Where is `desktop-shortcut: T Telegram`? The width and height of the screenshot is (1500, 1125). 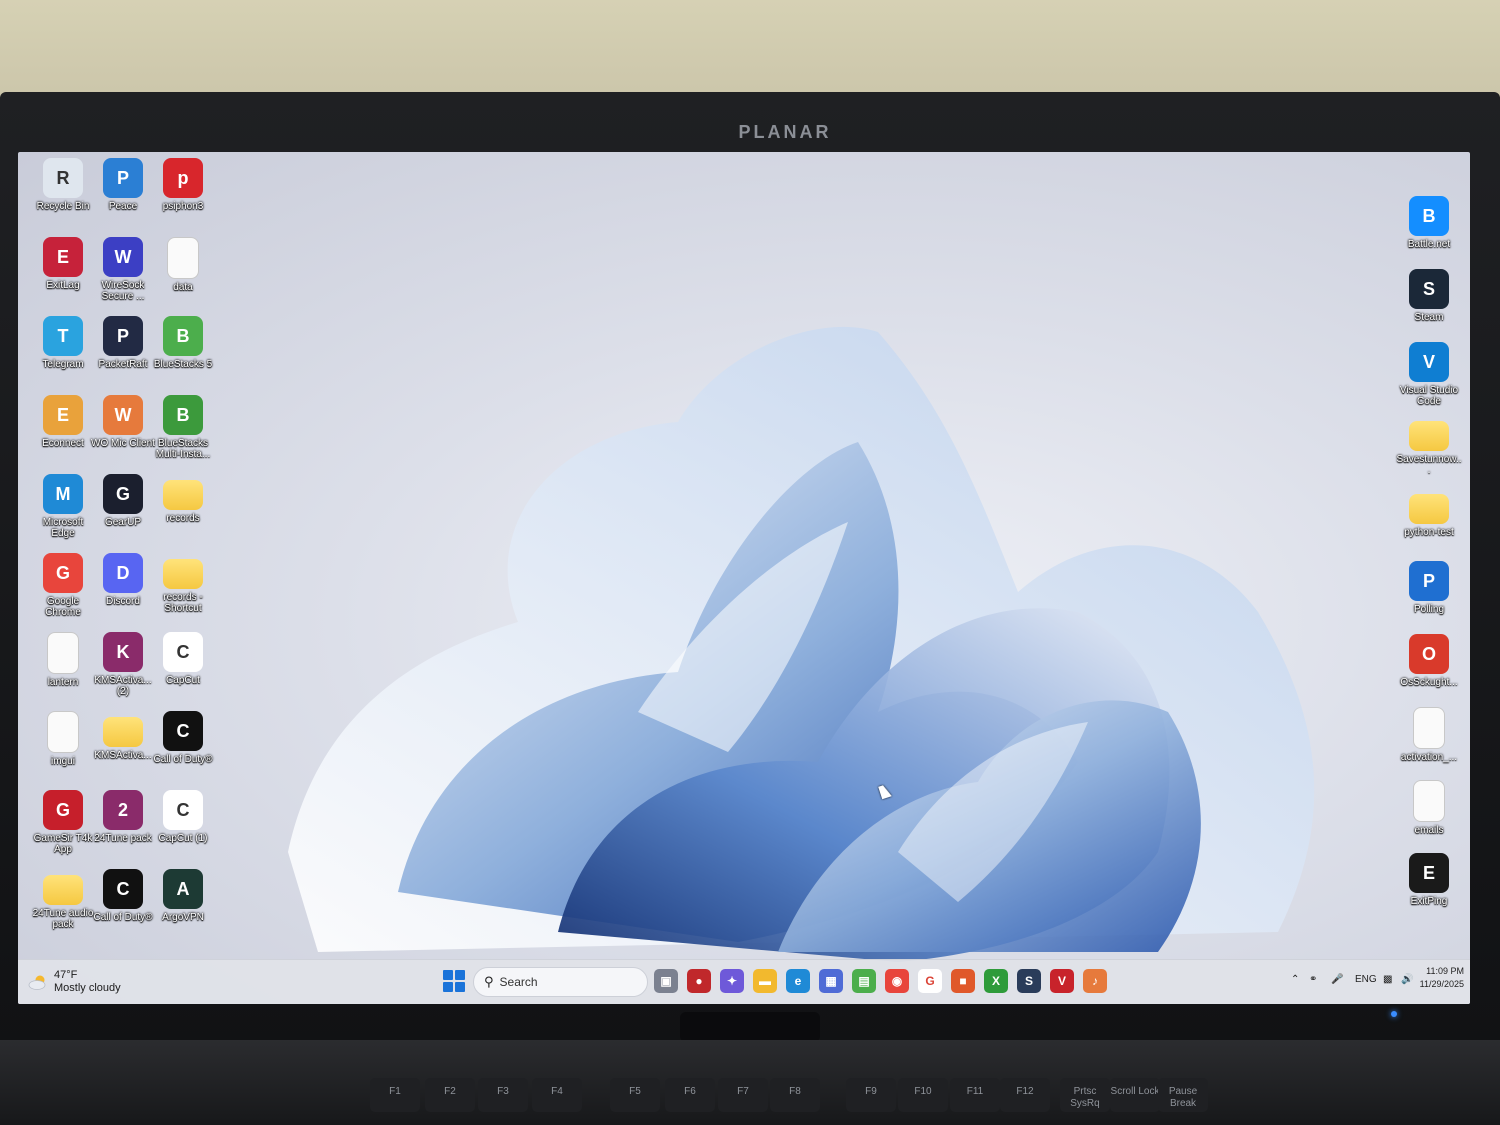
desktop-shortcut: T Telegram is located at coordinates (63, 343).